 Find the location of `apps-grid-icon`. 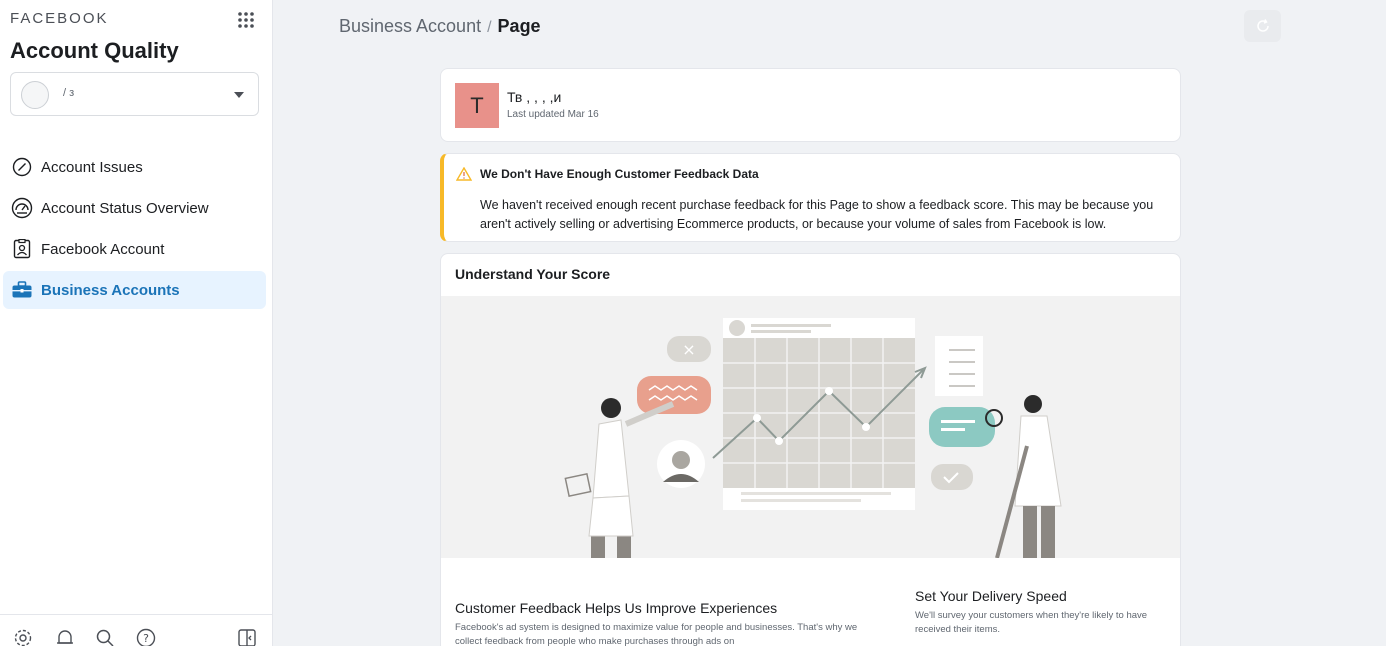

apps-grid-icon is located at coordinates (246, 20).